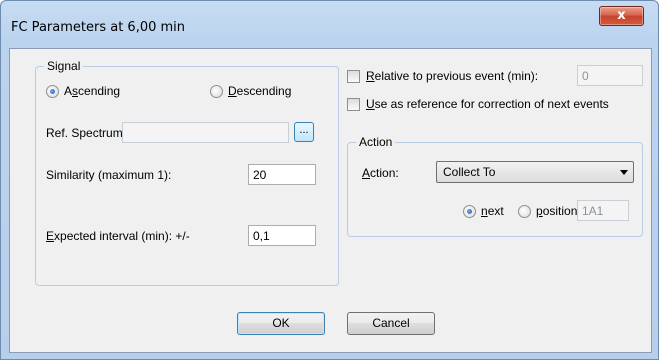 The height and width of the screenshot is (360, 659). Describe the element at coordinates (118, 236) in the screenshot. I see `expected-interval-label: Expected interval (min): +/-` at that location.